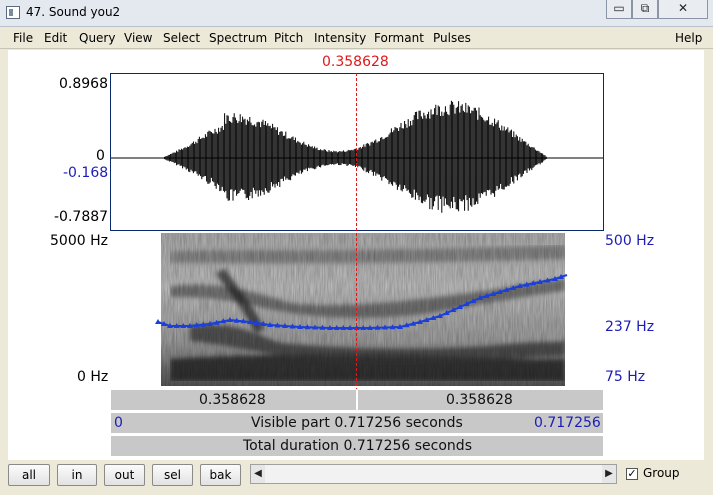 This screenshot has width=713, height=495. Describe the element at coordinates (399, 38) in the screenshot. I see `menu-formant: Formant` at that location.